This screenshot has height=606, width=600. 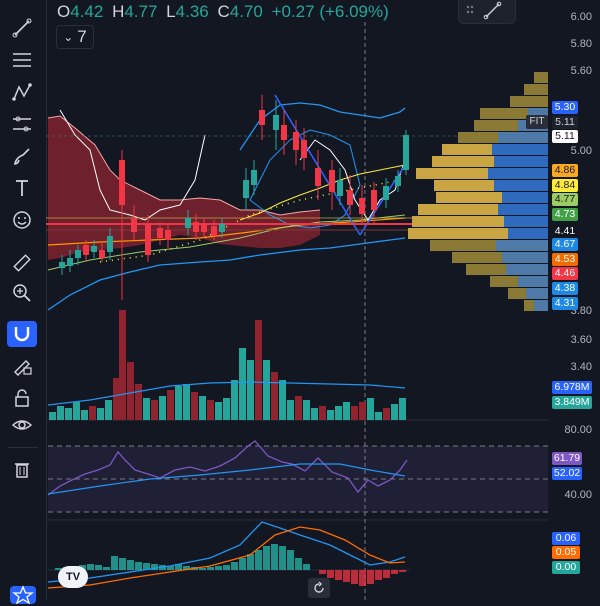 What do you see at coordinates (565, 170) in the screenshot?
I see `price-tag: 4.86` at bounding box center [565, 170].